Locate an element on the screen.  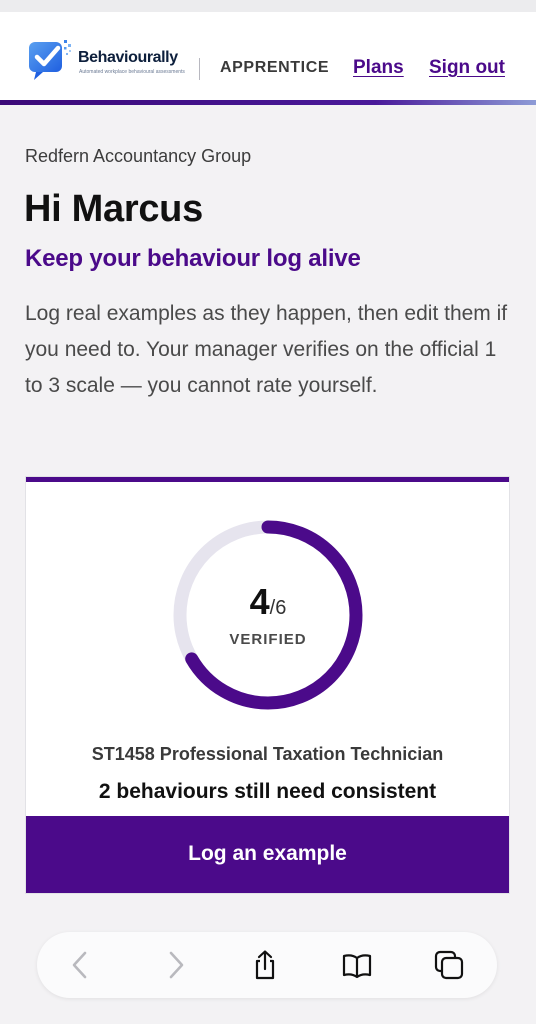
page-subheading: Keep your behaviour log alive is located at coordinates (193, 258).